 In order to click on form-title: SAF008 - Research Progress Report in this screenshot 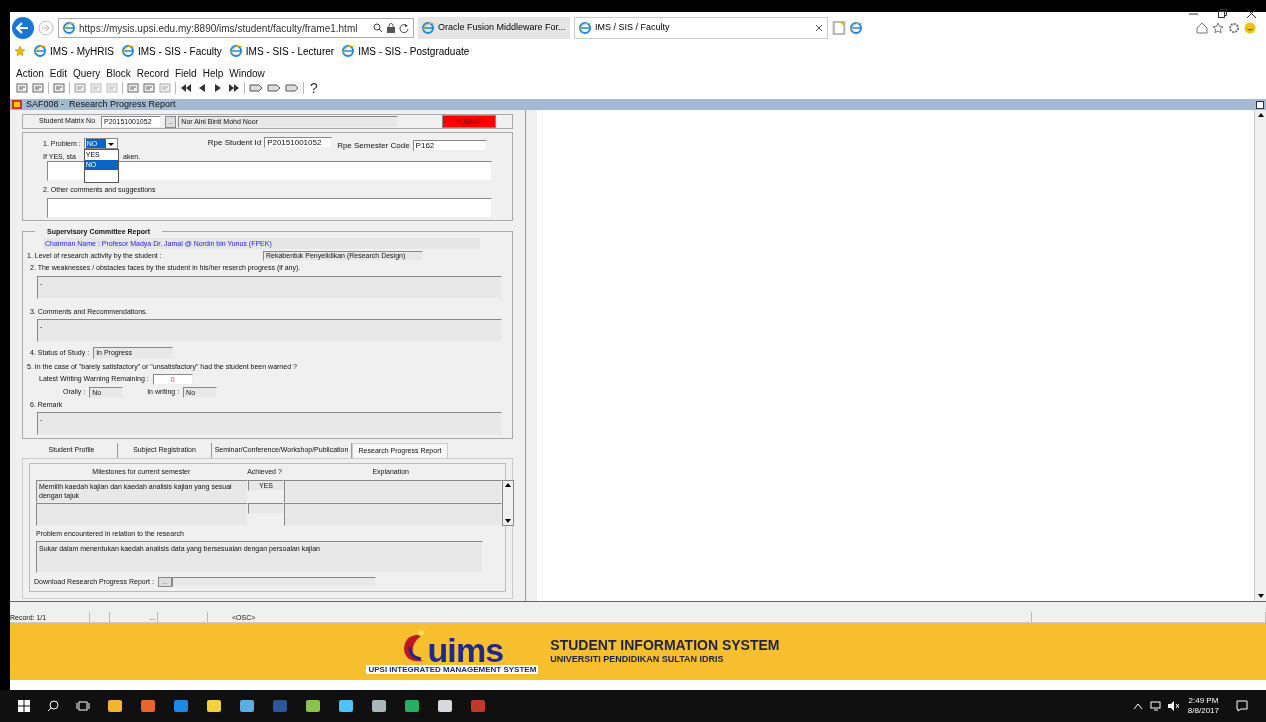, I will do `click(101, 104)`.